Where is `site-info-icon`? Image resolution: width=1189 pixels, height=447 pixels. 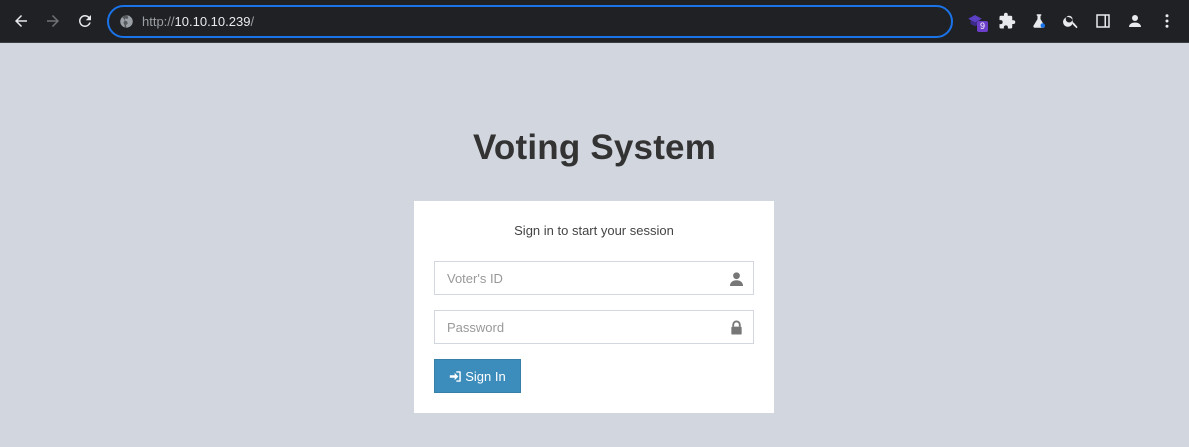
site-info-icon is located at coordinates (126, 21).